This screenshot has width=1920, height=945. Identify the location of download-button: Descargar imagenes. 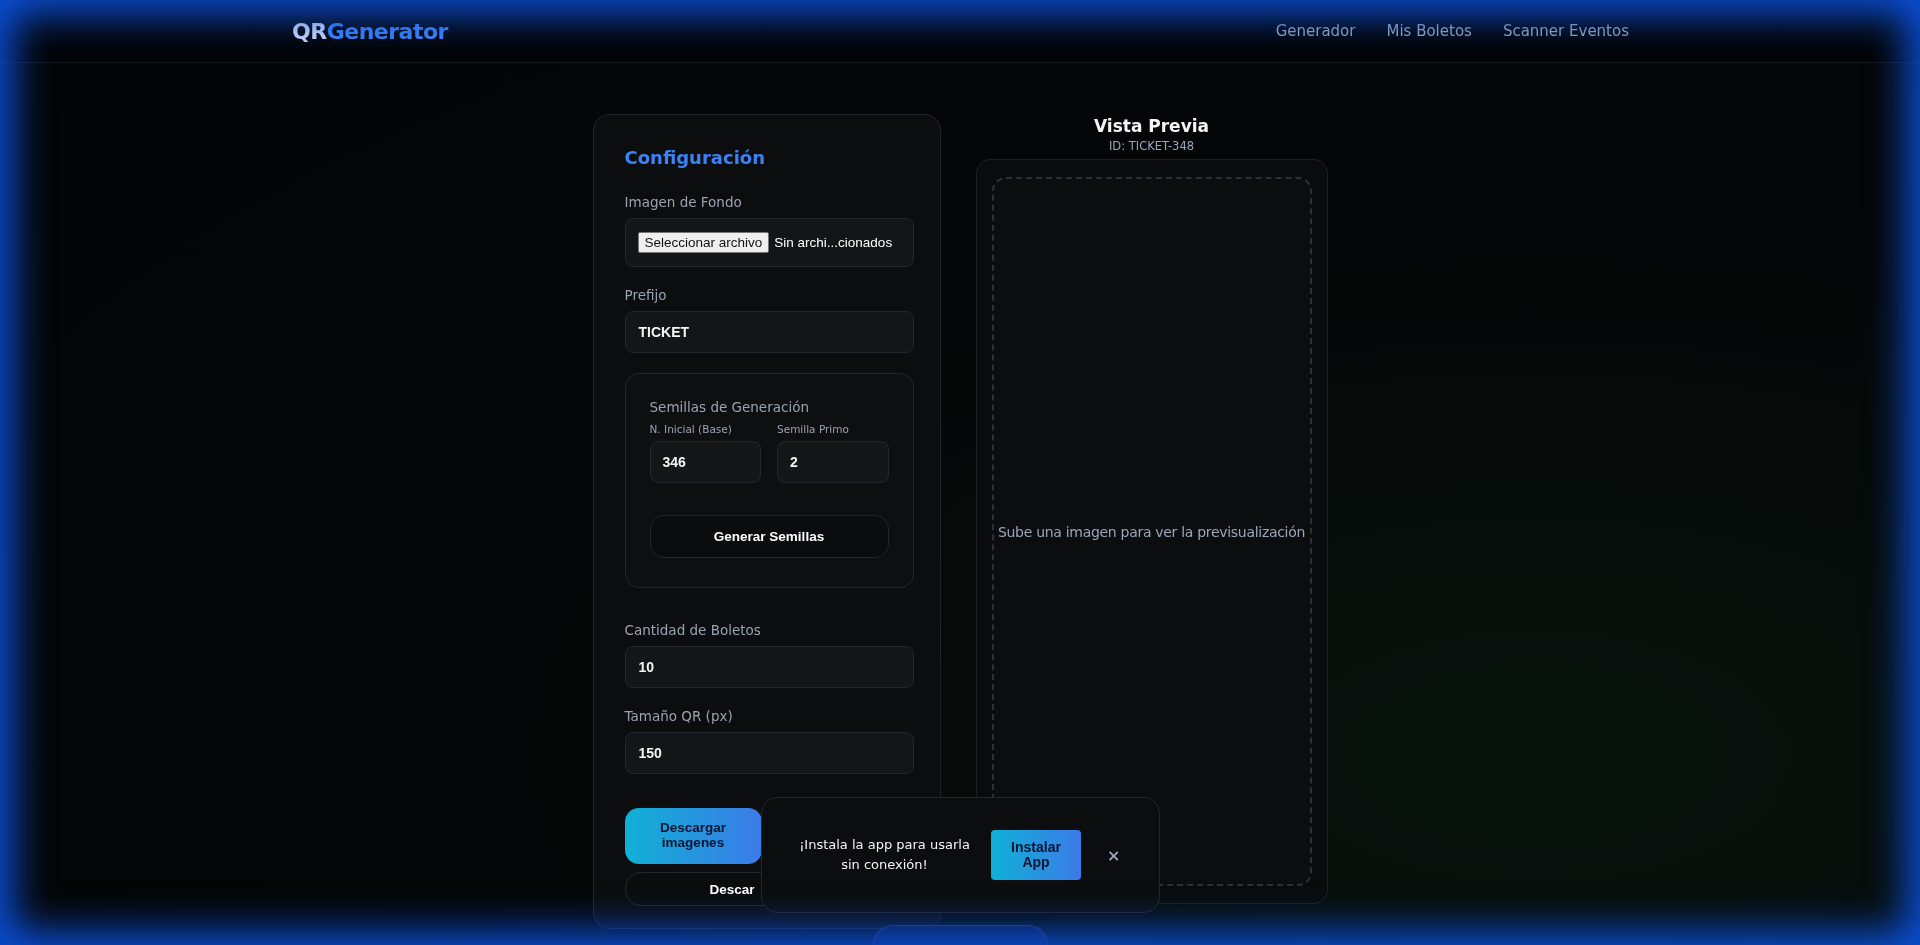
(693, 836).